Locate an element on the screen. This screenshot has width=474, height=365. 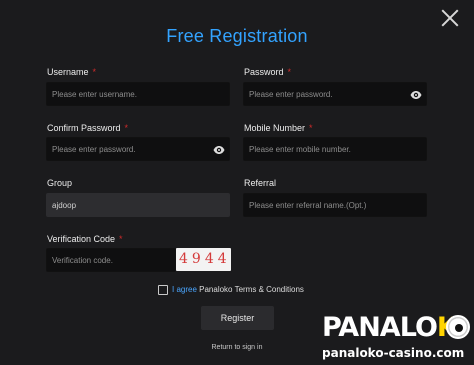
confirm-password-field is located at coordinates (138, 149).